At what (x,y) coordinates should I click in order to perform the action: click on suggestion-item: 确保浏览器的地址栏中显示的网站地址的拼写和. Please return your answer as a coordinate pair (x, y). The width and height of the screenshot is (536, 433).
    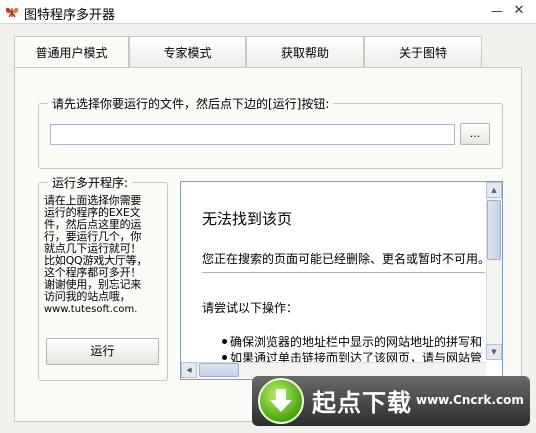
    Looking at the image, I should click on (356, 342).